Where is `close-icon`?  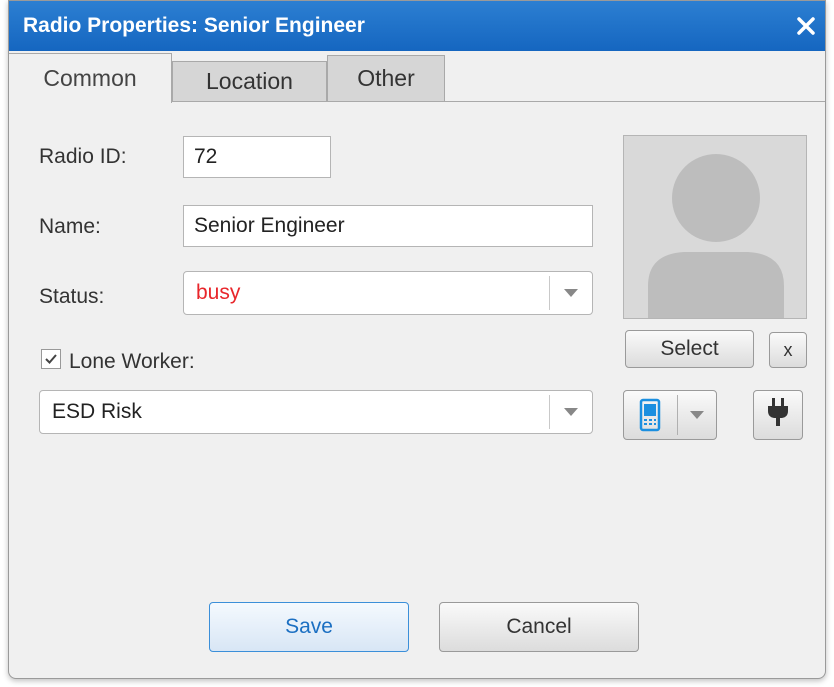 close-icon is located at coordinates (806, 26).